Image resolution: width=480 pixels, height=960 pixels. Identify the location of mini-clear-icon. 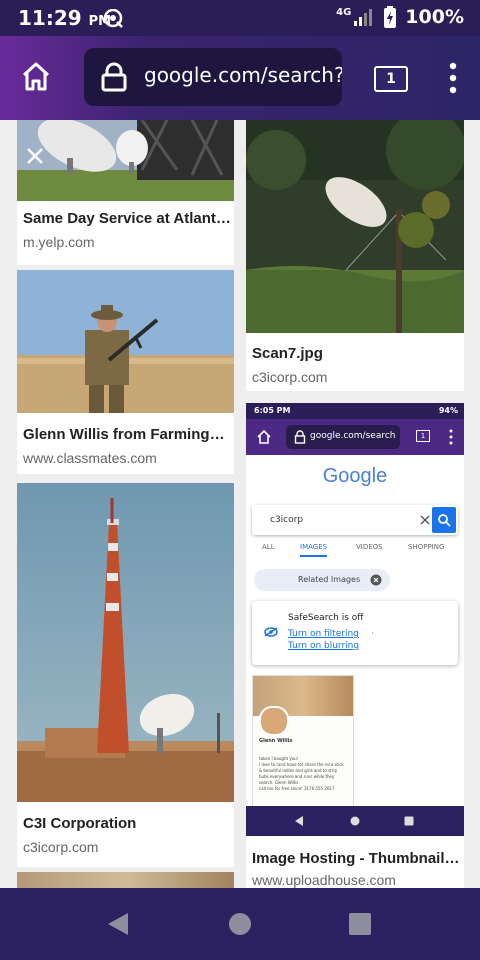
(425, 520).